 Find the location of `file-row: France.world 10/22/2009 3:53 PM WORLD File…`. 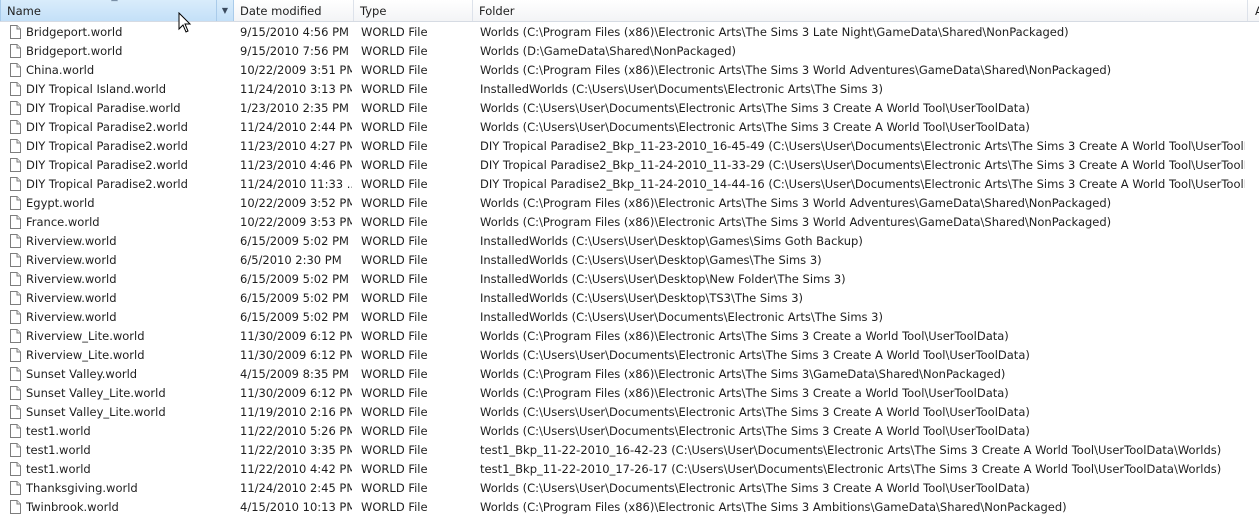

file-row: France.world 10/22/2009 3:53 PM WORLD File… is located at coordinates (629, 222).